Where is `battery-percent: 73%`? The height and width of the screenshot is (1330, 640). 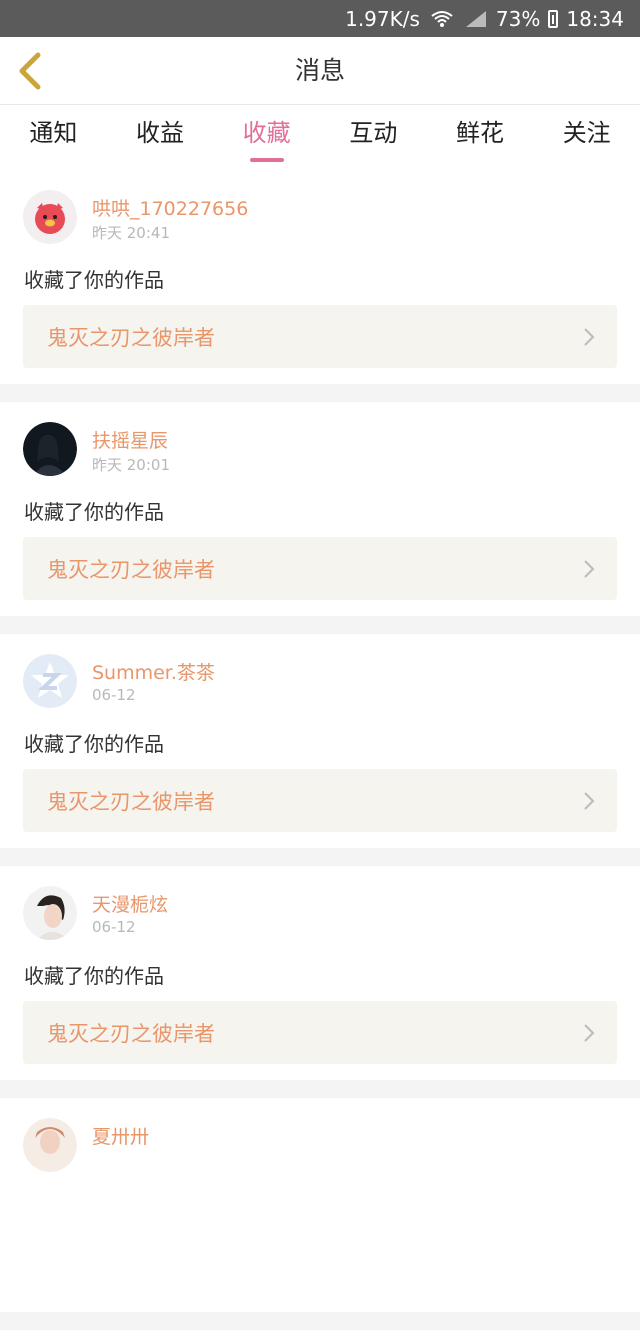 battery-percent: 73% is located at coordinates (518, 18).